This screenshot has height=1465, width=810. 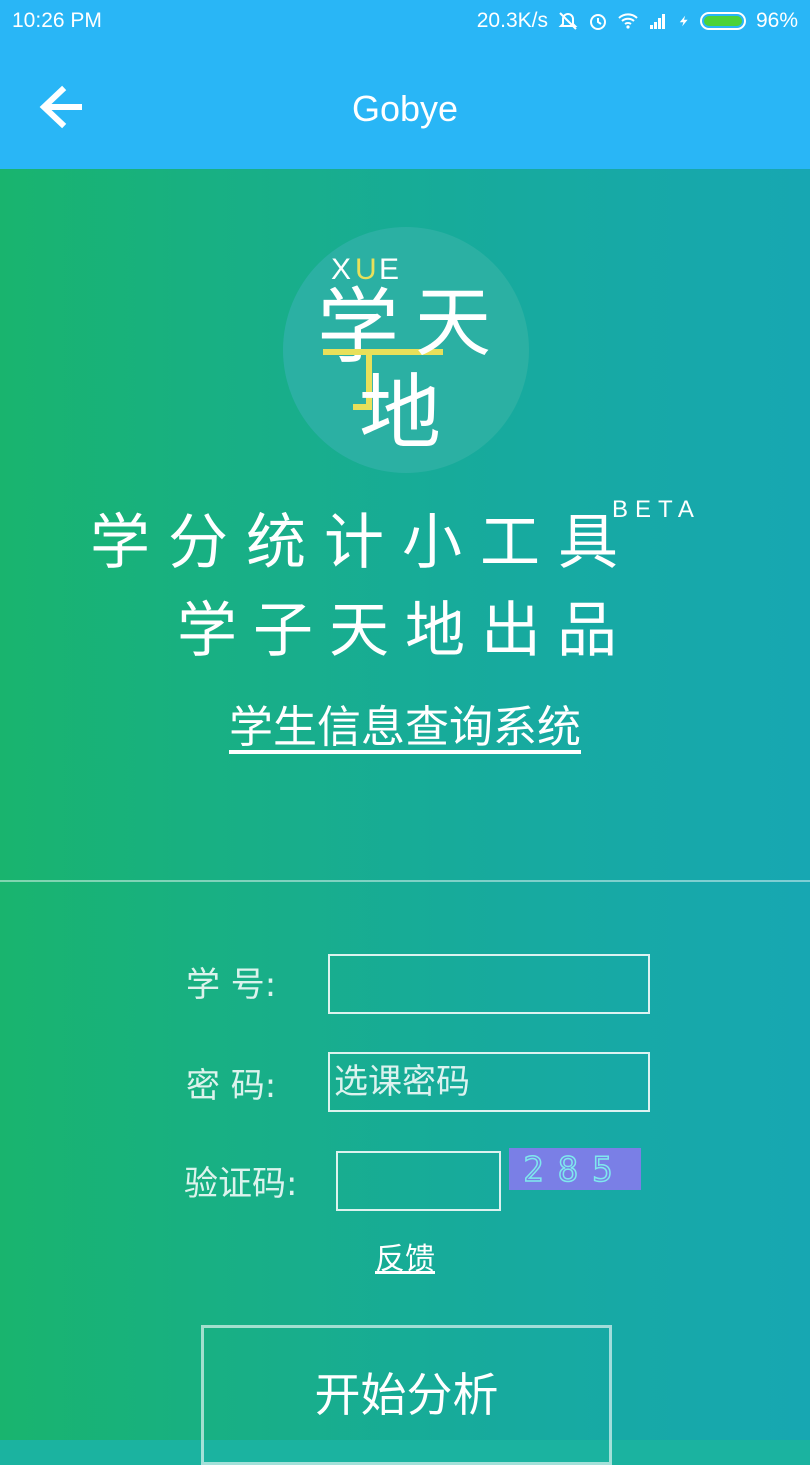 I want to click on student-id-label: 学 号:, so click(x=231, y=985).